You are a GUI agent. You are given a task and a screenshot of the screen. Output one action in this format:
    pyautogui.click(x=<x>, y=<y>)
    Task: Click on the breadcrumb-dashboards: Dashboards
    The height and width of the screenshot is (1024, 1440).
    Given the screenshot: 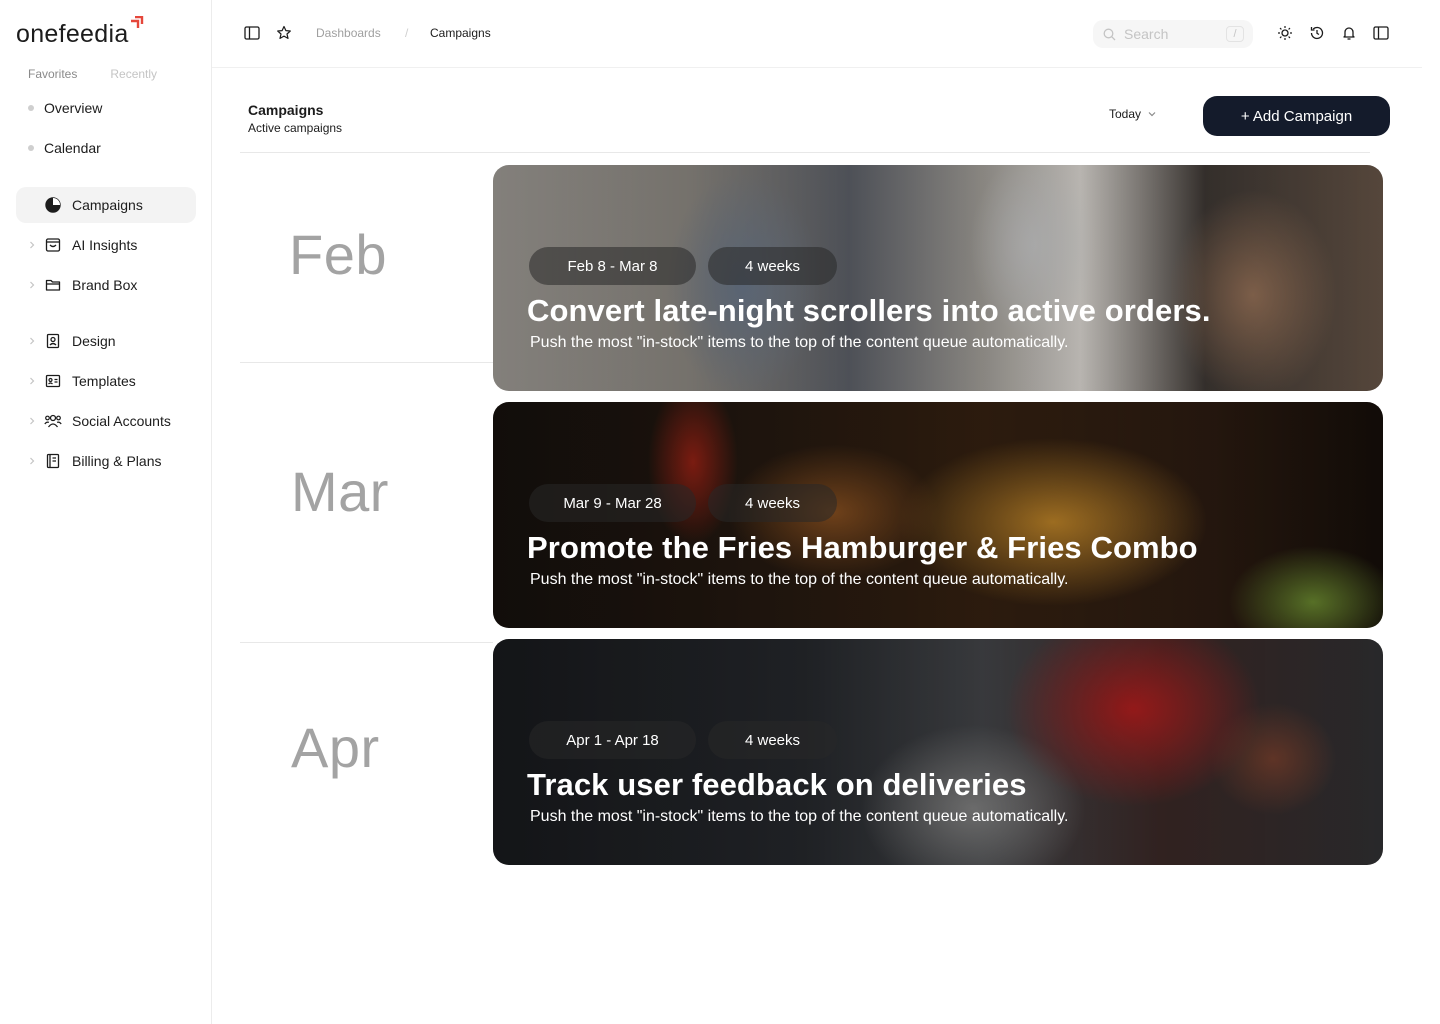 What is the action you would take?
    pyautogui.click(x=348, y=33)
    